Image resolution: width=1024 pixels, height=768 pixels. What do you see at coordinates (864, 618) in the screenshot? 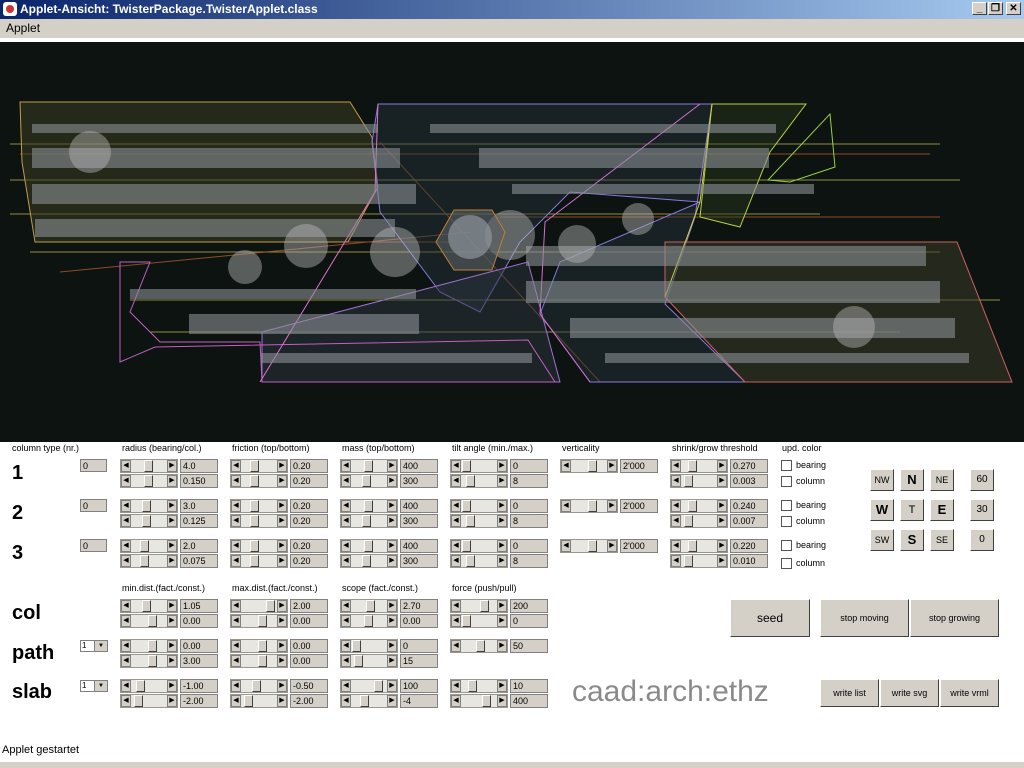
I see `stop-moving-button: stop moving` at bounding box center [864, 618].